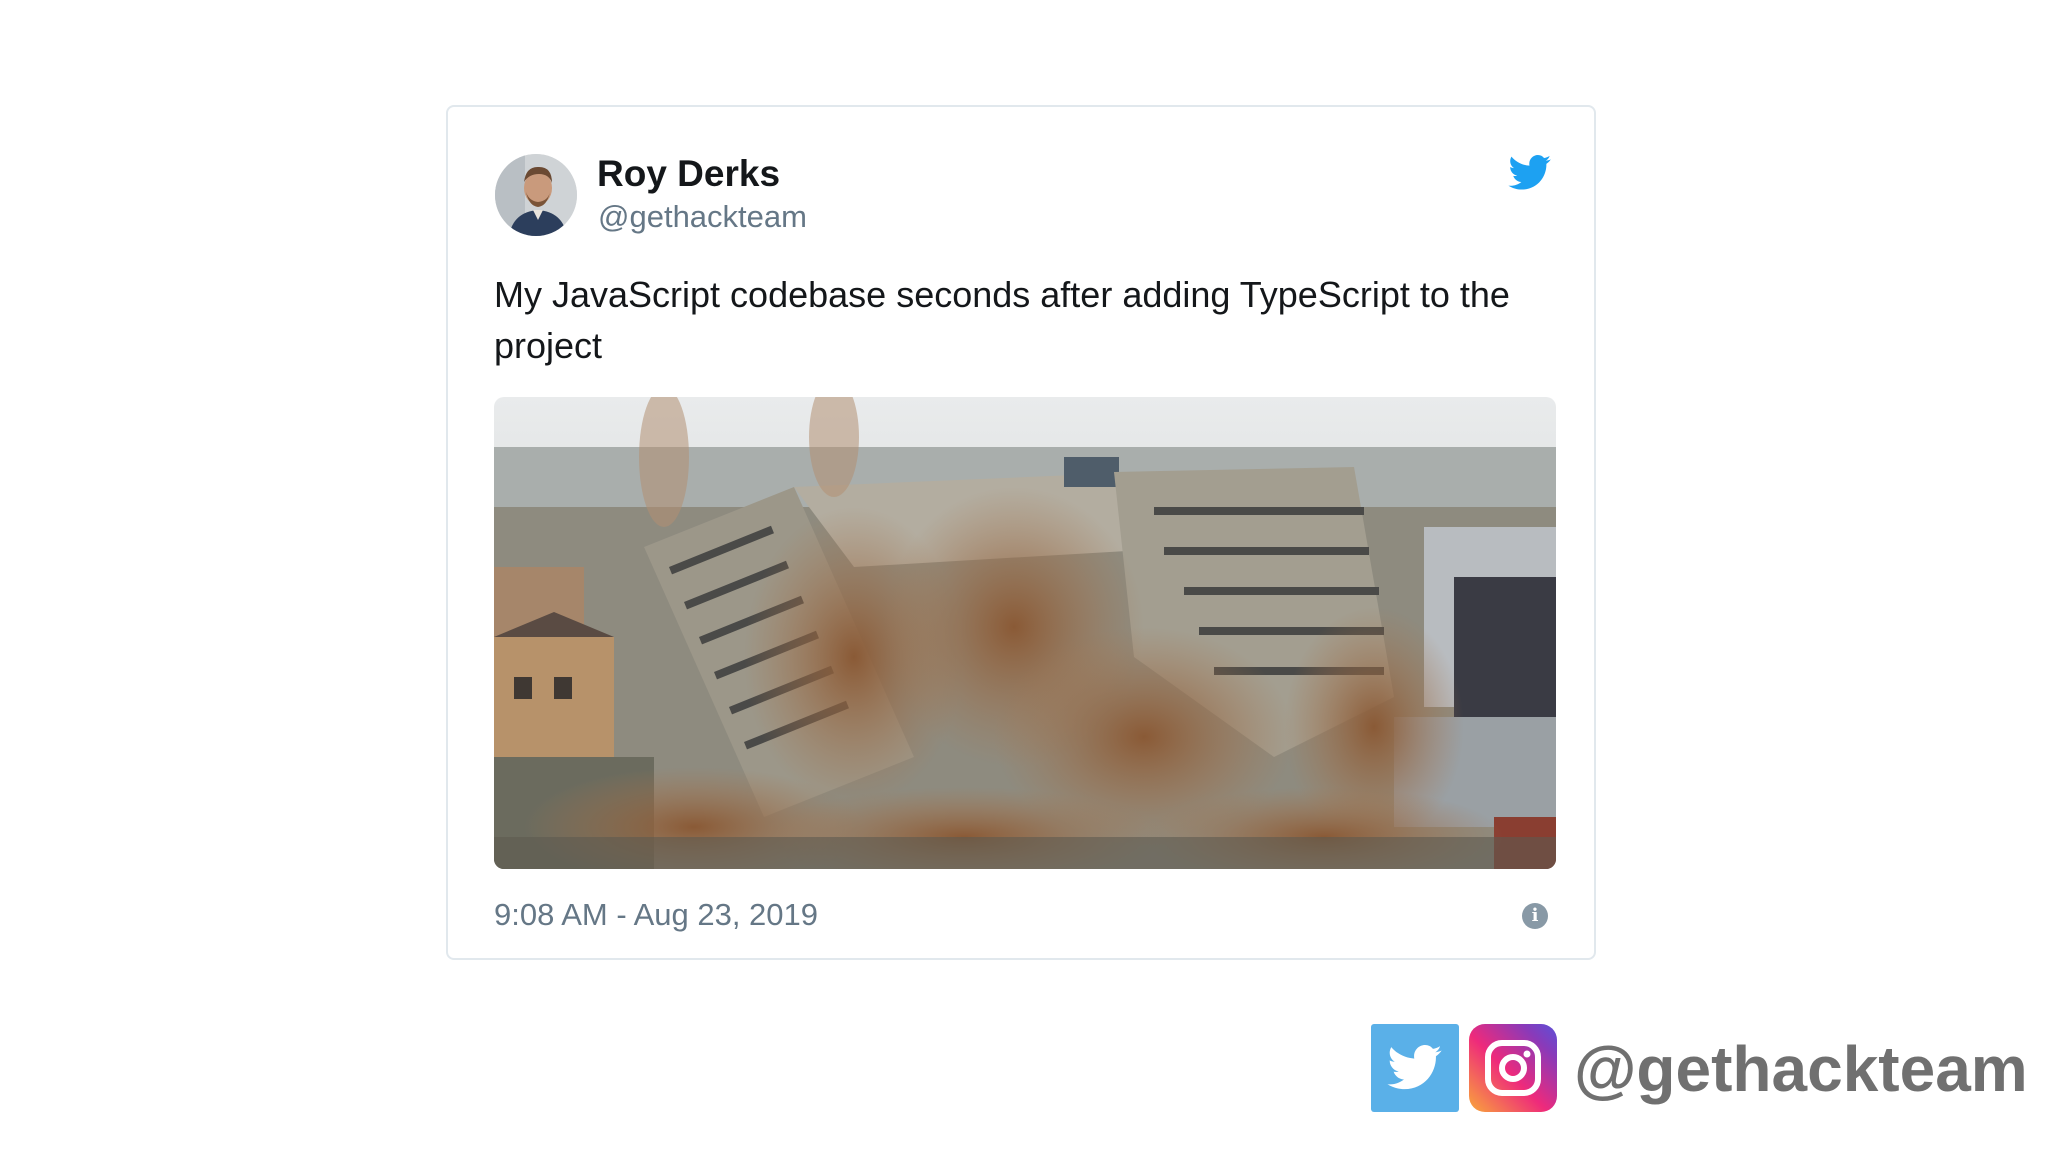  Describe the element at coordinates (688, 174) in the screenshot. I see `display-name: Roy Derks` at that location.